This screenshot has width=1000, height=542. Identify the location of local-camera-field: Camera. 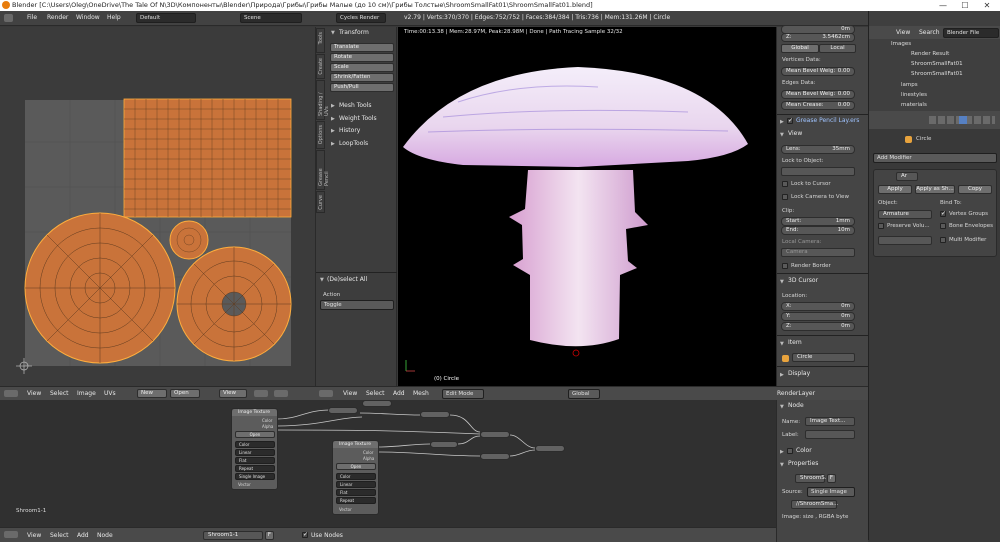
(818, 252).